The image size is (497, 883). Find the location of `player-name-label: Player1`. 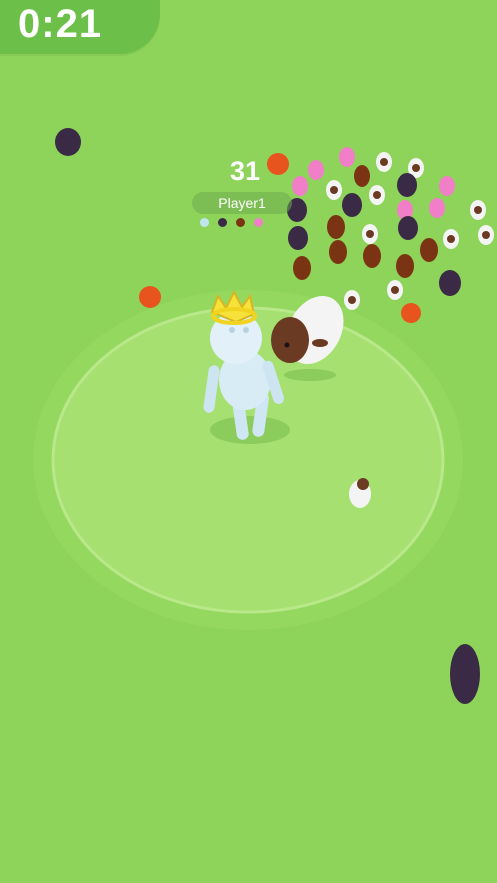

player-name-label: Player1 is located at coordinates (242, 203).